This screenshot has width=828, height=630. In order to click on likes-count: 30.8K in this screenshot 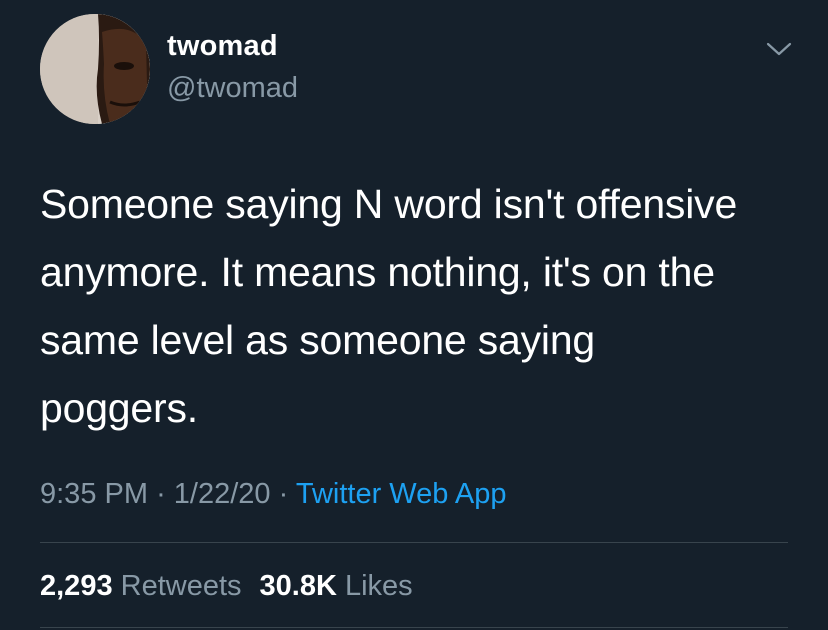, I will do `click(298, 586)`.